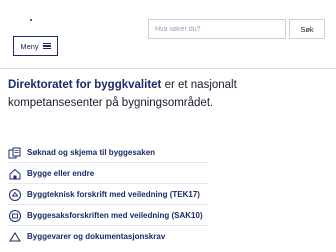 This screenshot has height=252, width=336. What do you see at coordinates (15, 174) in the screenshot?
I see `house-icon` at bounding box center [15, 174].